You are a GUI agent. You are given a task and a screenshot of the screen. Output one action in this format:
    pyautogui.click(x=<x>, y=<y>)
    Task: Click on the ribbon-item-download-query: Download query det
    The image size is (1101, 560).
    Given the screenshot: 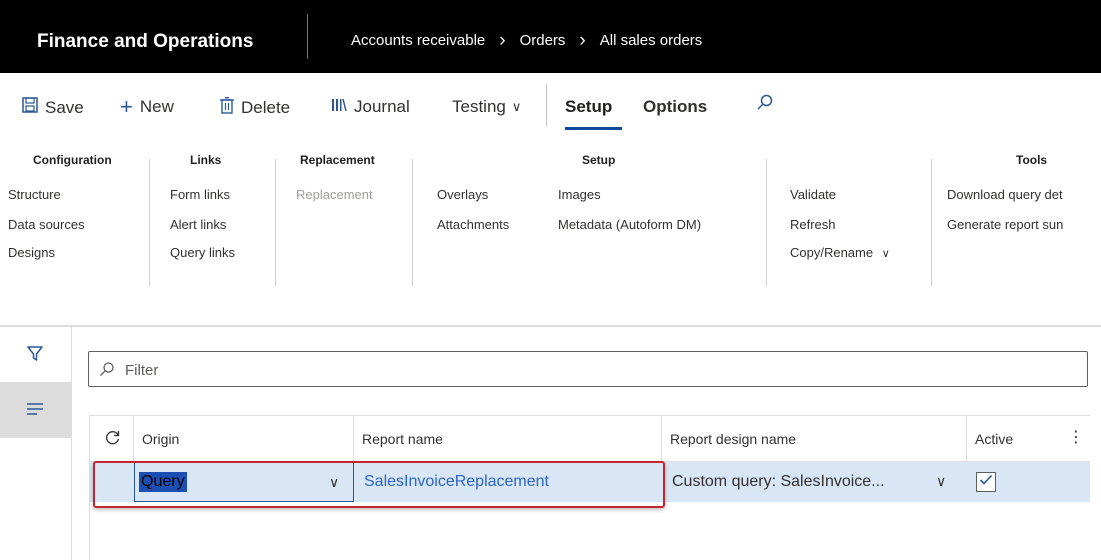 What is the action you would take?
    pyautogui.click(x=1024, y=194)
    